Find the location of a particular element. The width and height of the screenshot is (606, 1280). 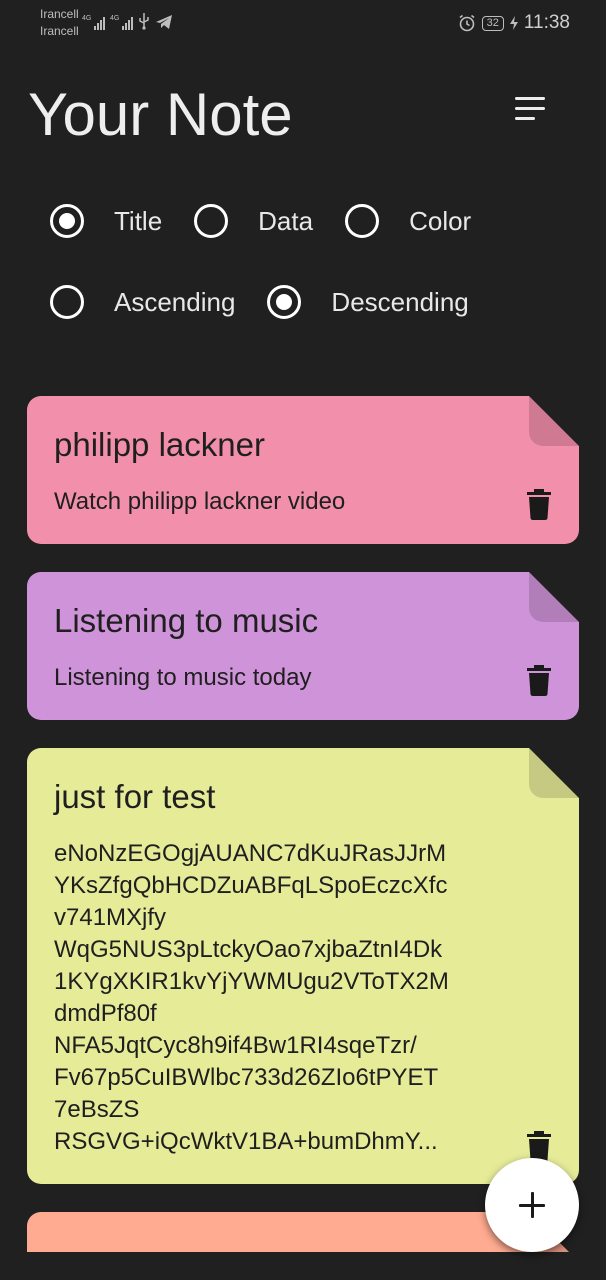

status-icons-right: 32 11:38 is located at coordinates (514, 23).